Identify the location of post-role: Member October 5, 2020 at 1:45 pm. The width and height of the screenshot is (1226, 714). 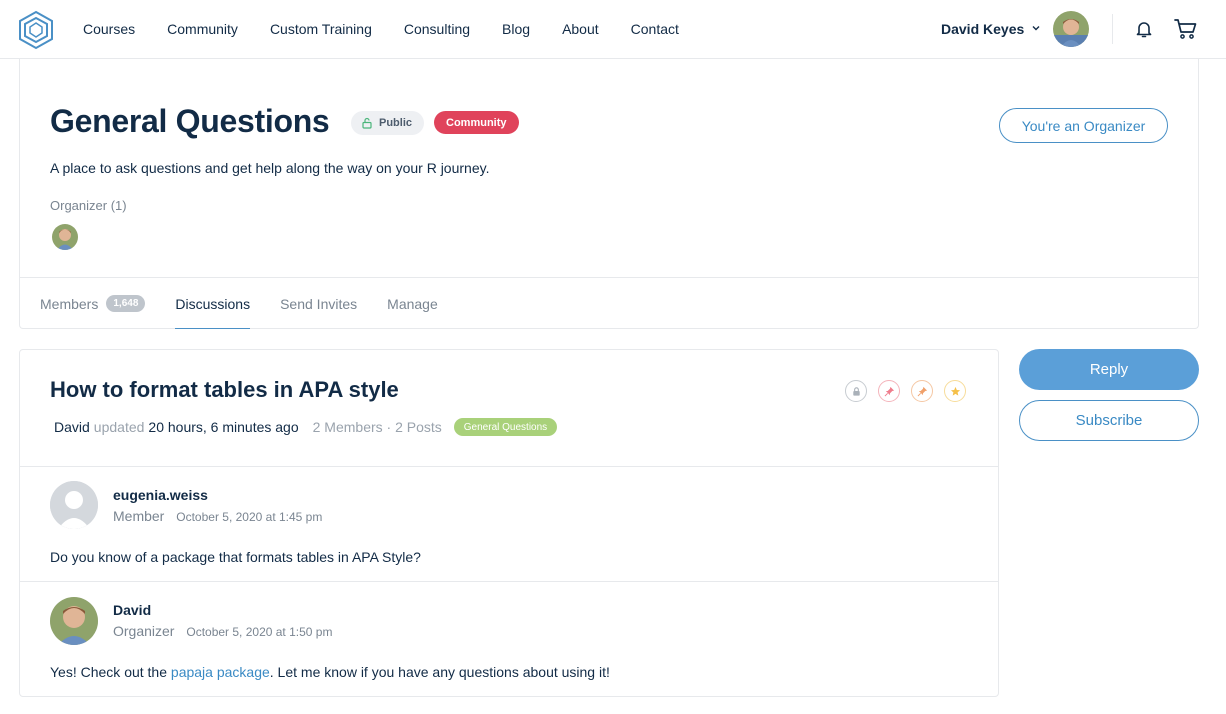
(217, 516).